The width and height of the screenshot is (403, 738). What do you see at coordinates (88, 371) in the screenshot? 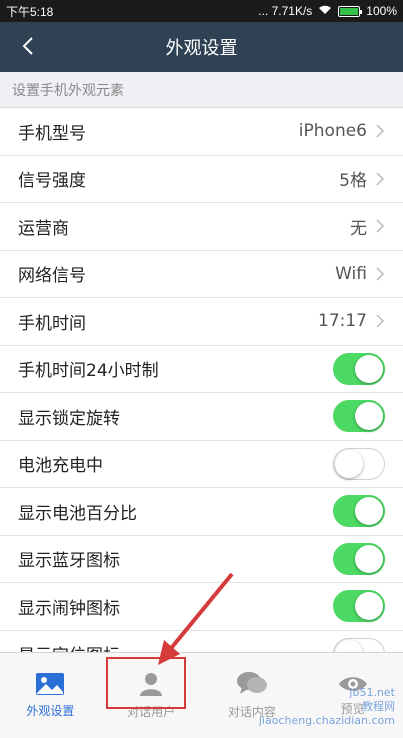
I see `row-label: 手机时间24小时制` at bounding box center [88, 371].